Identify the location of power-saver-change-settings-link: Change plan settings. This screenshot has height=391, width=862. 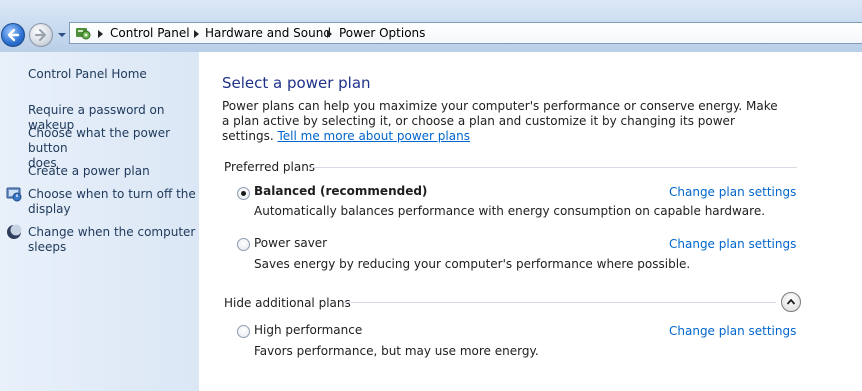
(732, 244).